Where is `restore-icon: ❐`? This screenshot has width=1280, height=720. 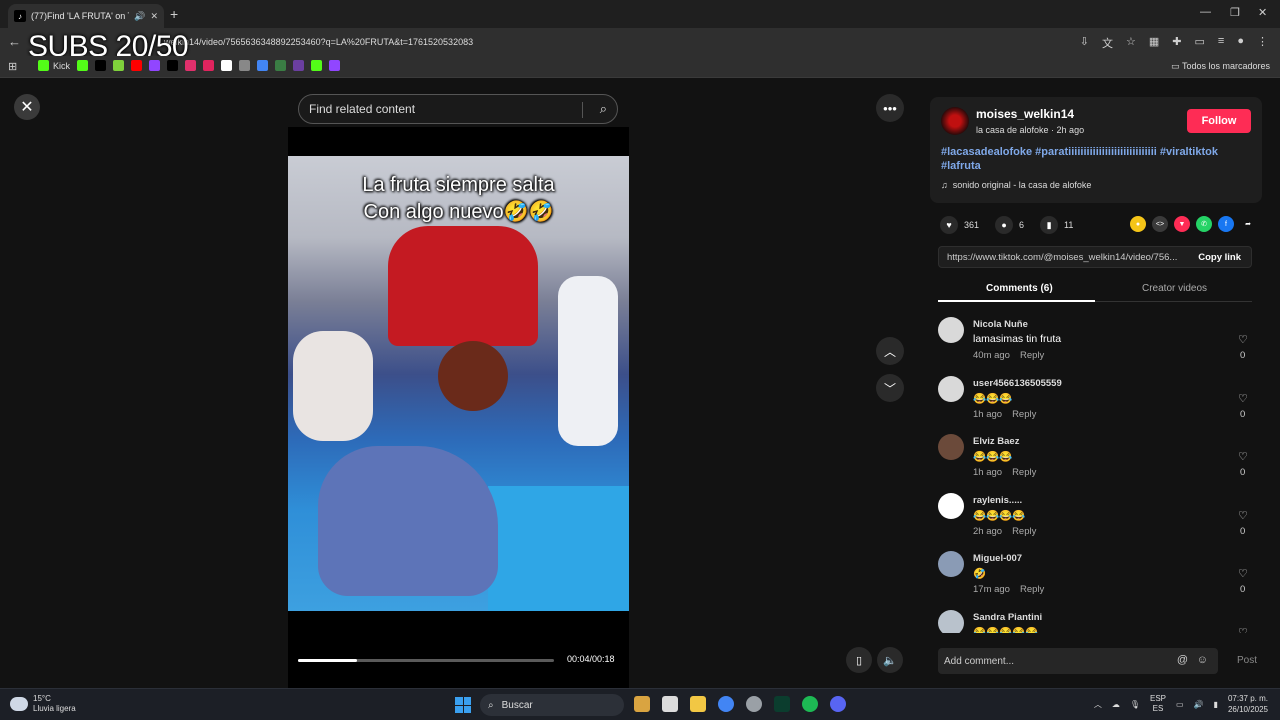 restore-icon: ❐ is located at coordinates (1235, 12).